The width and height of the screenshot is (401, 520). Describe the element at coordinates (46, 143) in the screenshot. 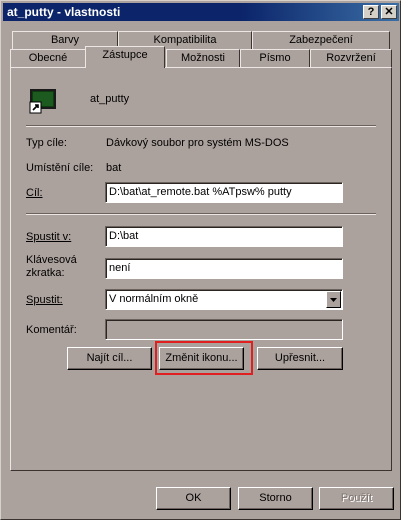

I see `target-type-label: Typ cíle:` at that location.